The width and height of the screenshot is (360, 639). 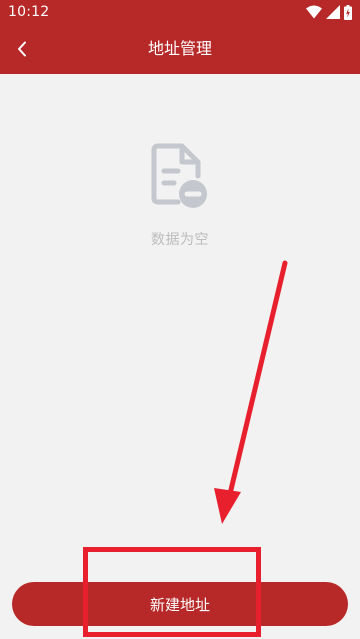 What do you see at coordinates (29, 12) in the screenshot?
I see `status-time: 10:12` at bounding box center [29, 12].